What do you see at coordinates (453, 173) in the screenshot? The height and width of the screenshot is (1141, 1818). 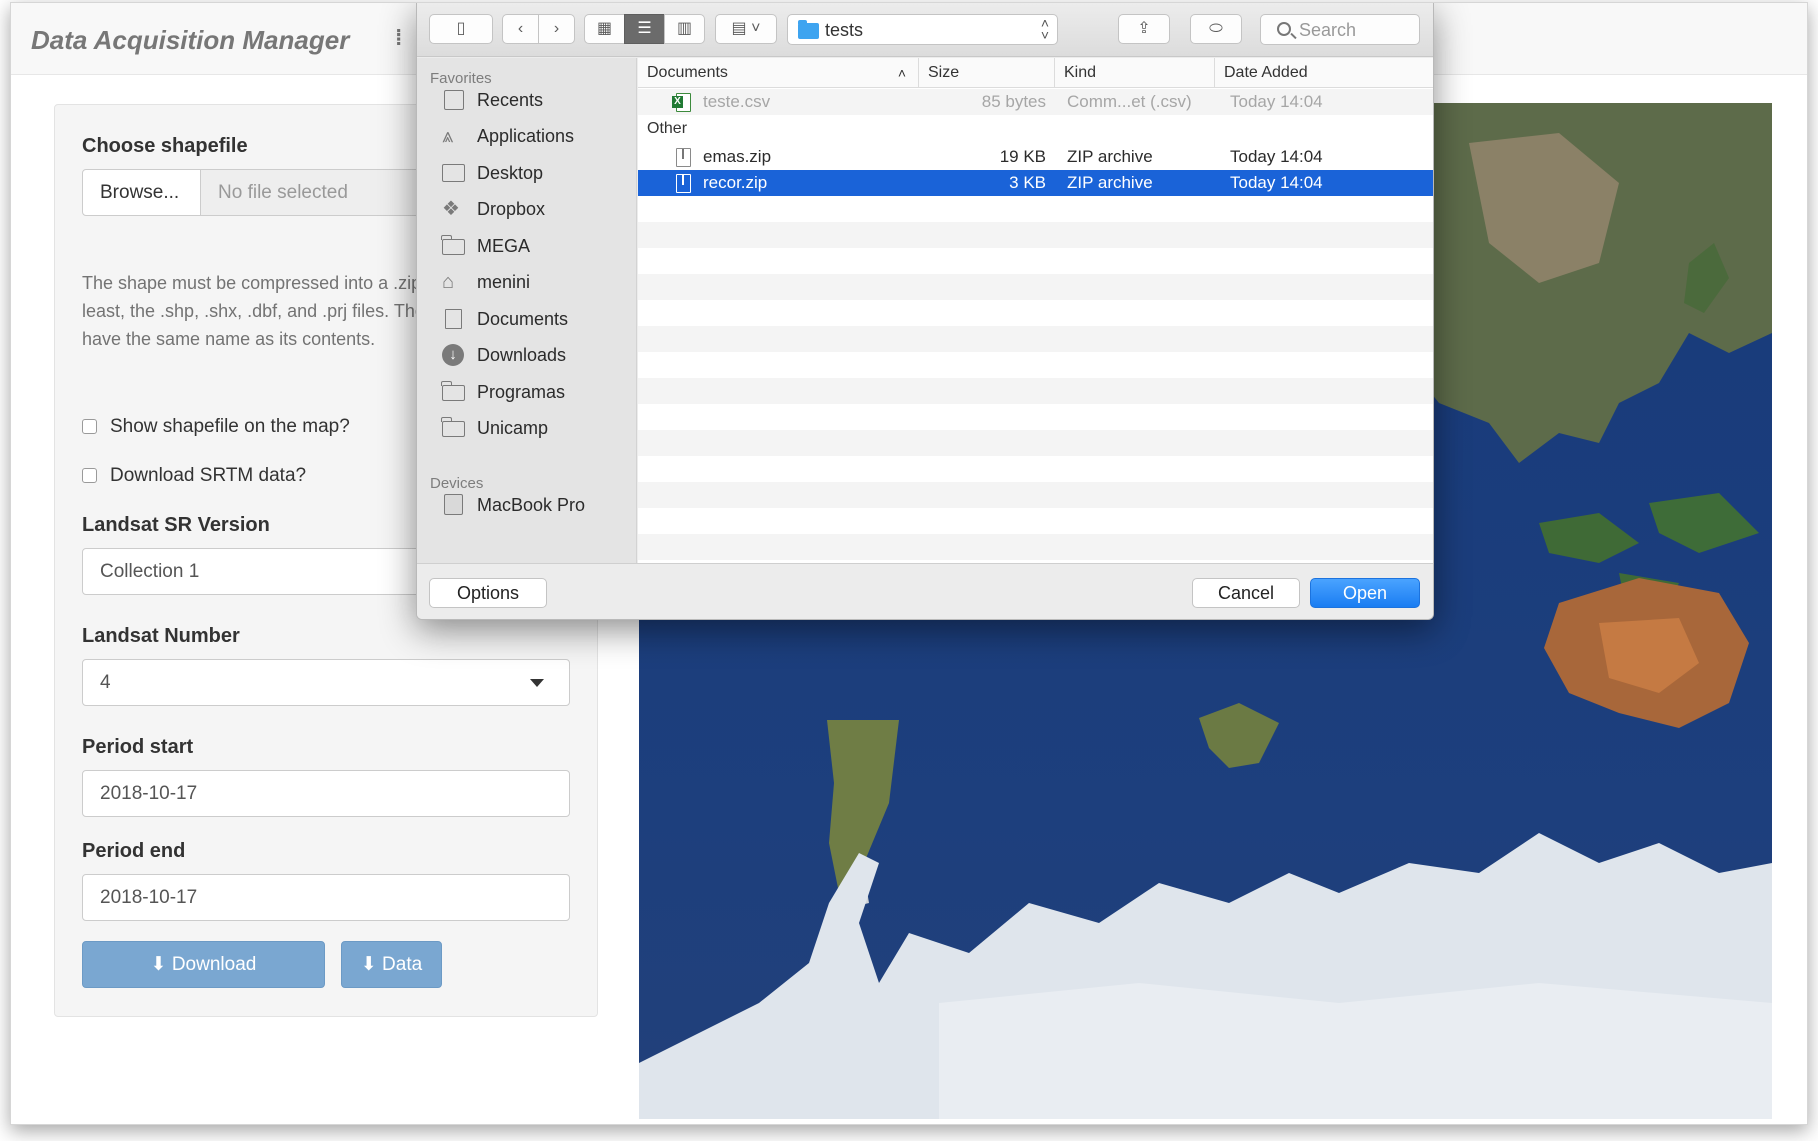 I see `desktop-icon` at bounding box center [453, 173].